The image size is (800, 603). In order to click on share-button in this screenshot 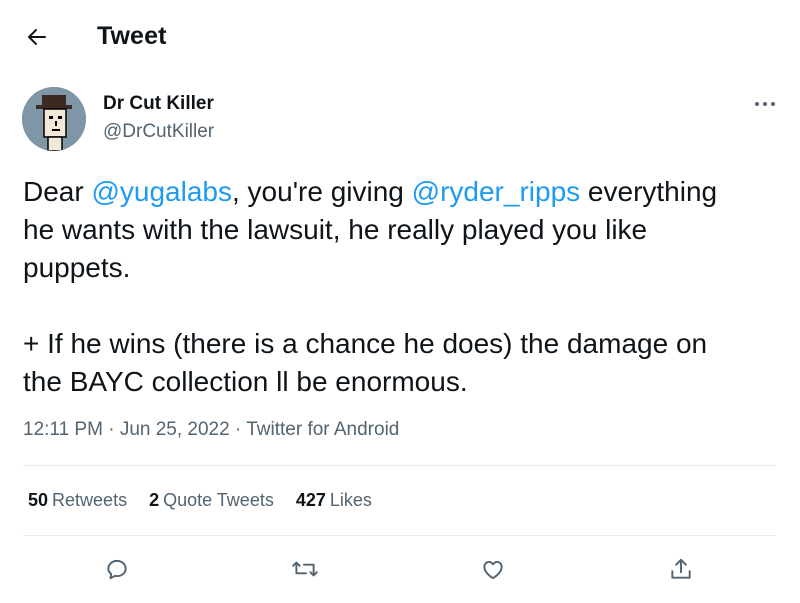, I will do `click(681, 569)`.